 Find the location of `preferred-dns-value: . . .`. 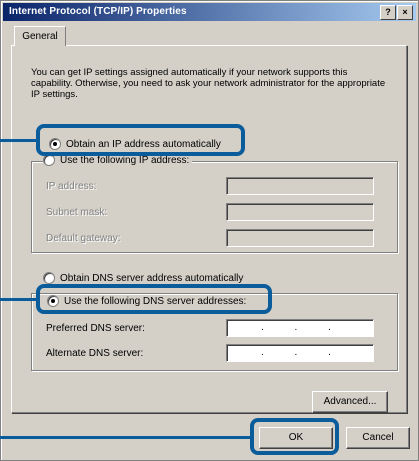

preferred-dns-value: . . . is located at coordinates (303, 327).